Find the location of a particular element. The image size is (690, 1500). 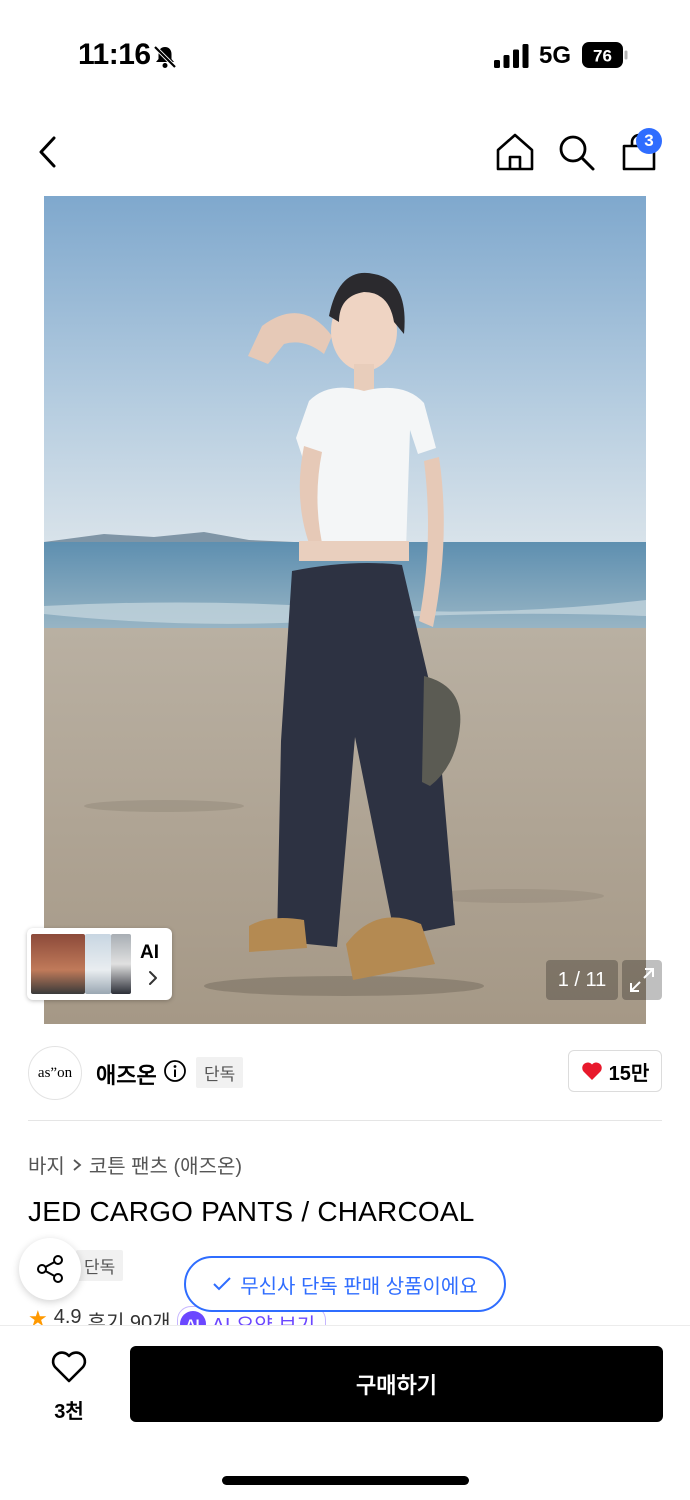

brand-like-button: 15만 is located at coordinates (615, 1071).